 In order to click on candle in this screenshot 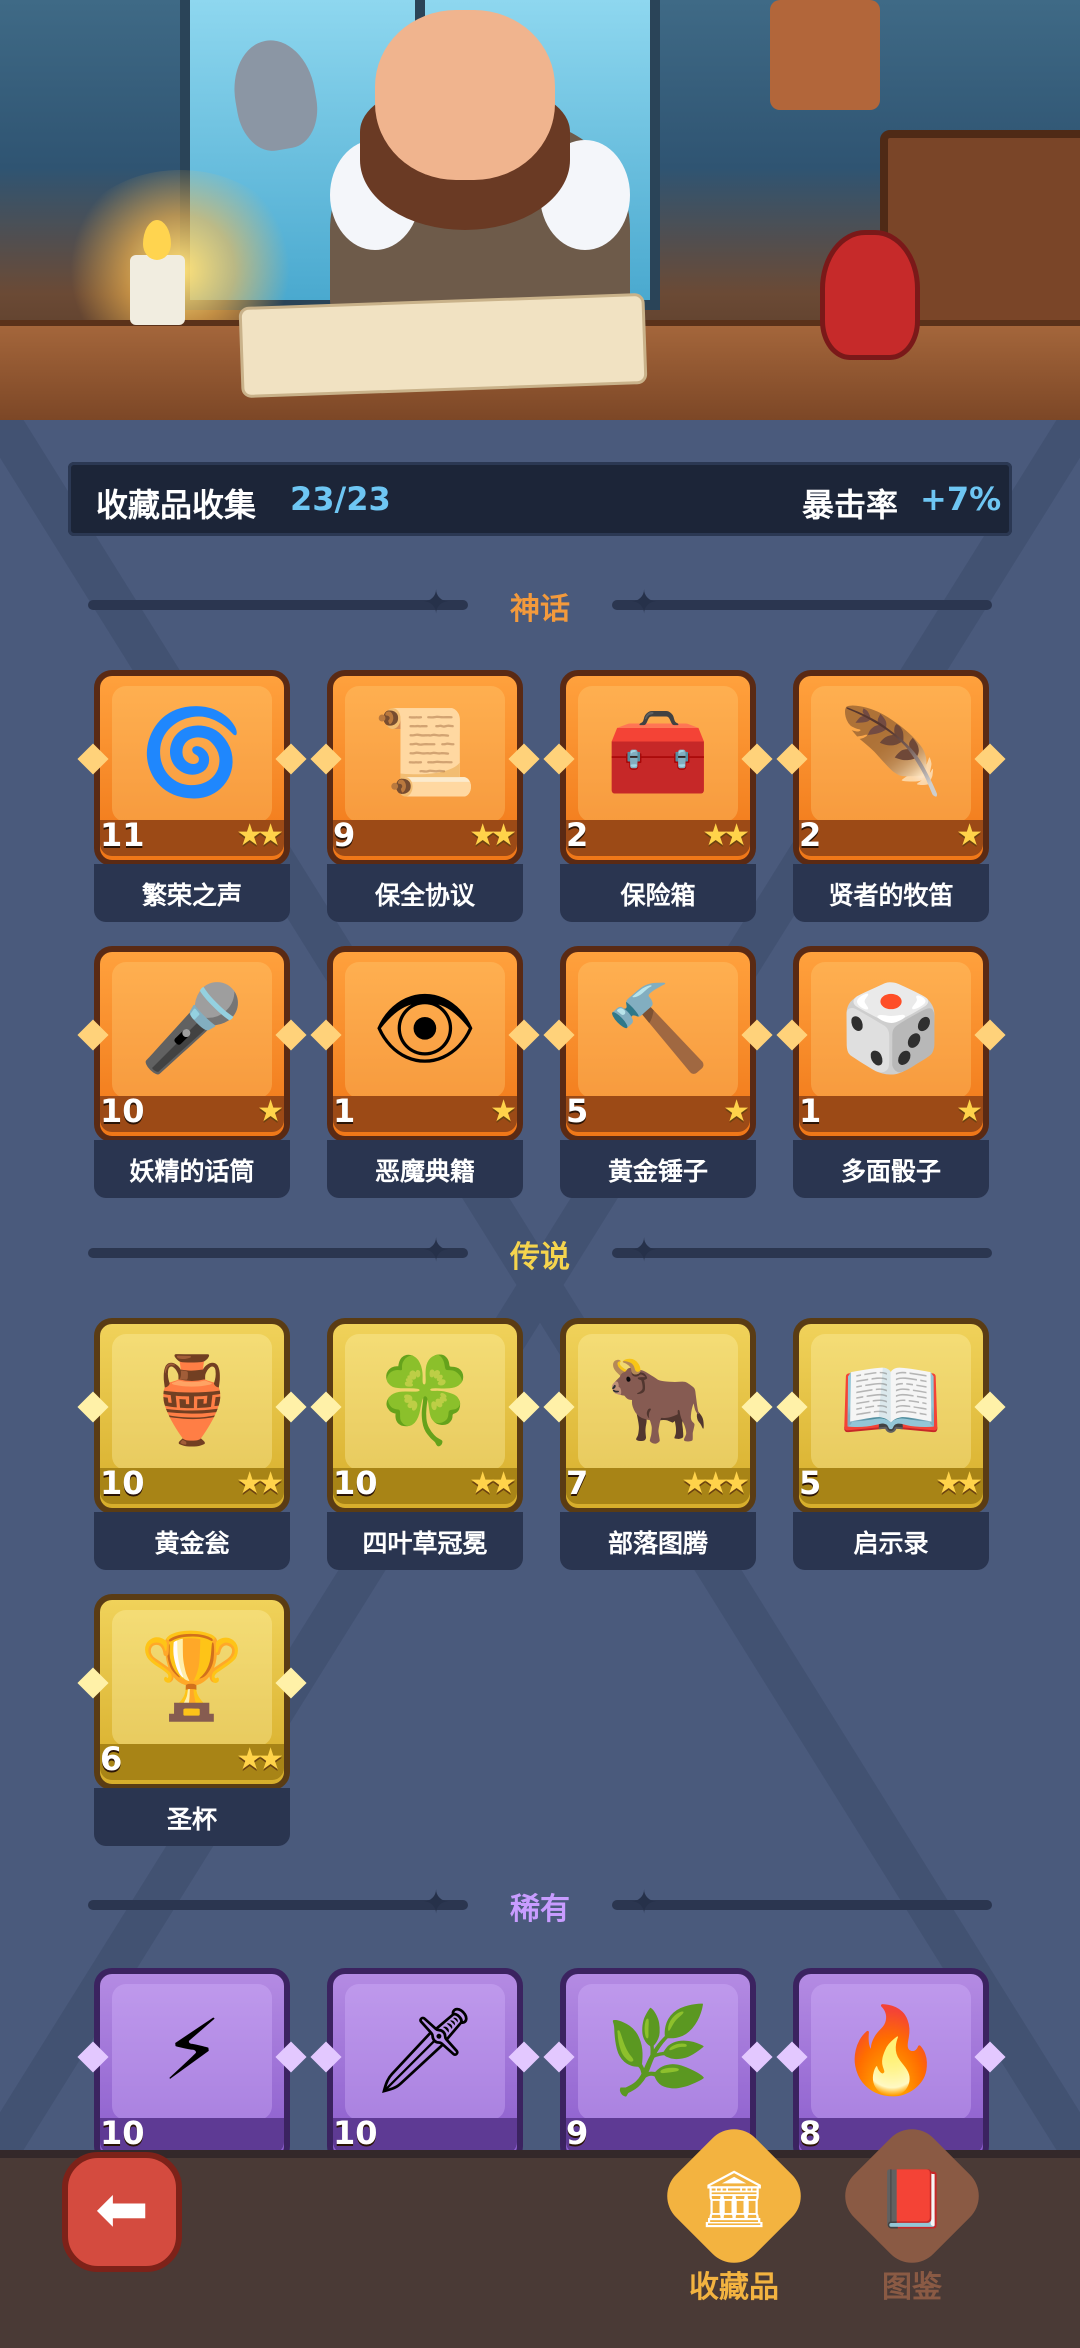, I will do `click(157, 290)`.